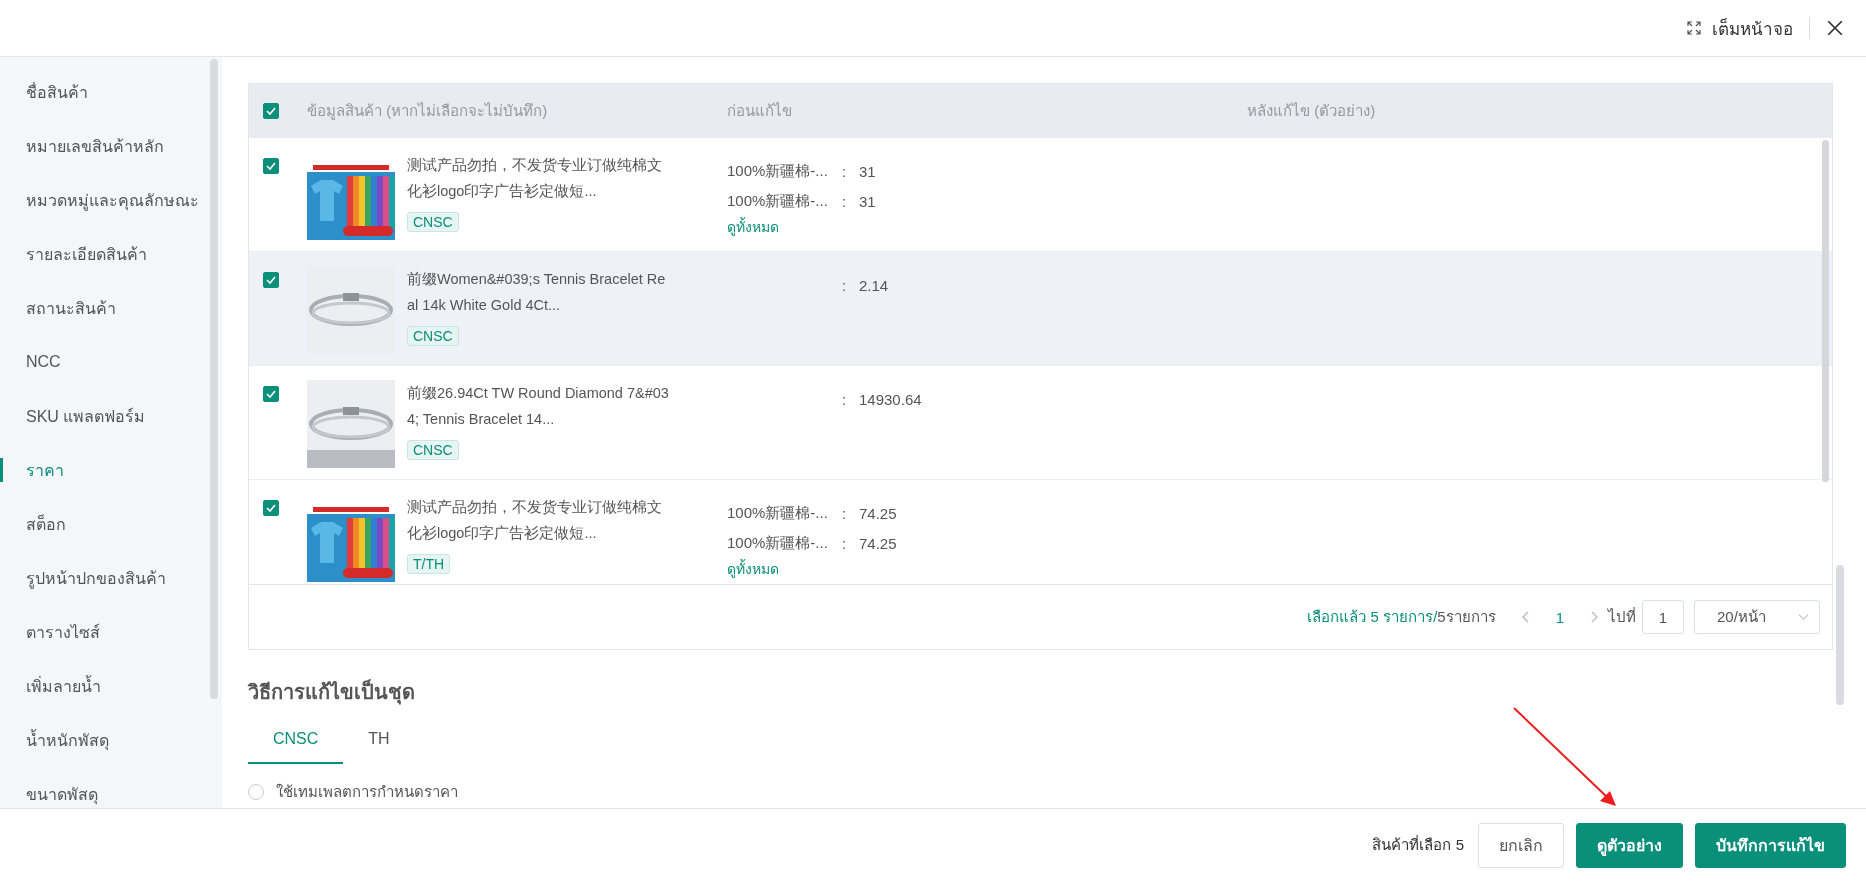 This screenshot has height=881, width=1866. Describe the element at coordinates (429, 564) in the screenshot. I see `store-tag: T/TH` at that location.